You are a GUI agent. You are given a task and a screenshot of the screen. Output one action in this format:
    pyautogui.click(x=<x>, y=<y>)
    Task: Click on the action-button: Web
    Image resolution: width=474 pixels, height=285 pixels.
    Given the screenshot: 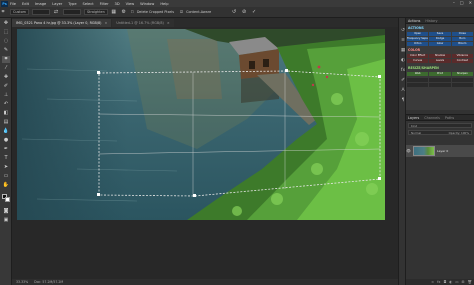 What is the action you would take?
    pyautogui.click(x=418, y=74)
    